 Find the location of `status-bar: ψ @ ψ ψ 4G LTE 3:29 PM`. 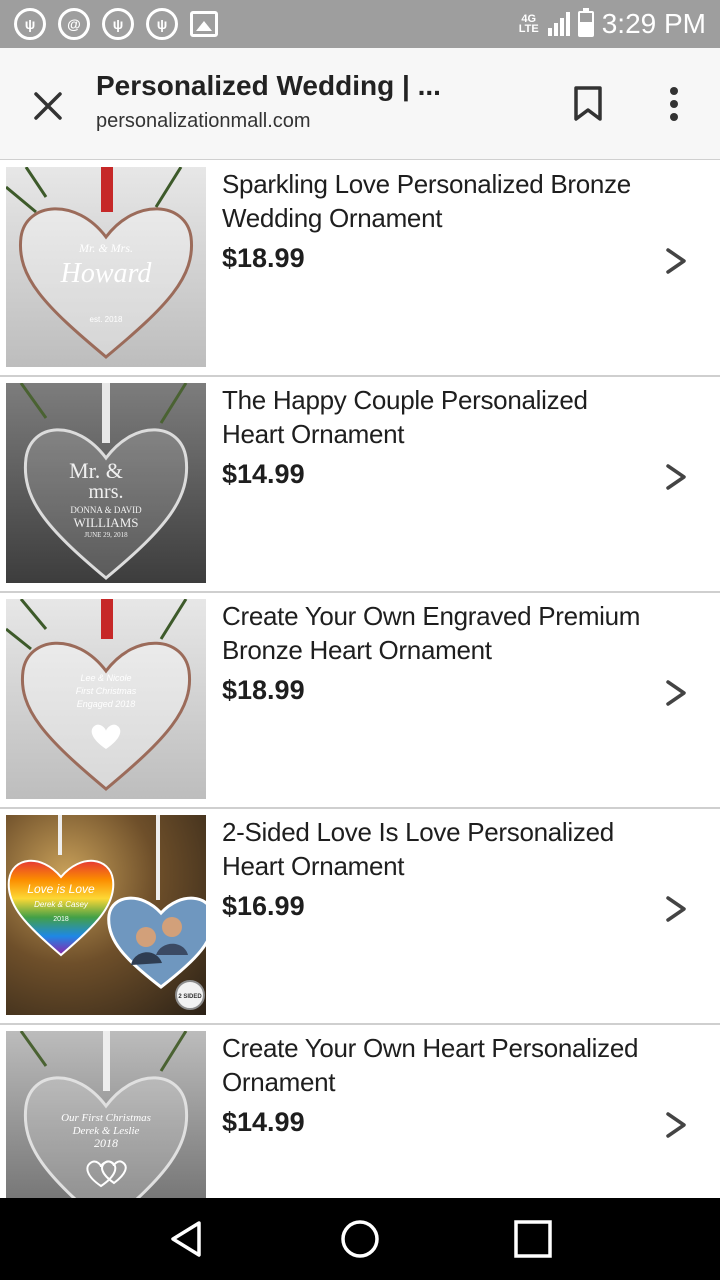

status-bar: ψ @ ψ ψ 4G LTE 3:29 PM is located at coordinates (360, 24).